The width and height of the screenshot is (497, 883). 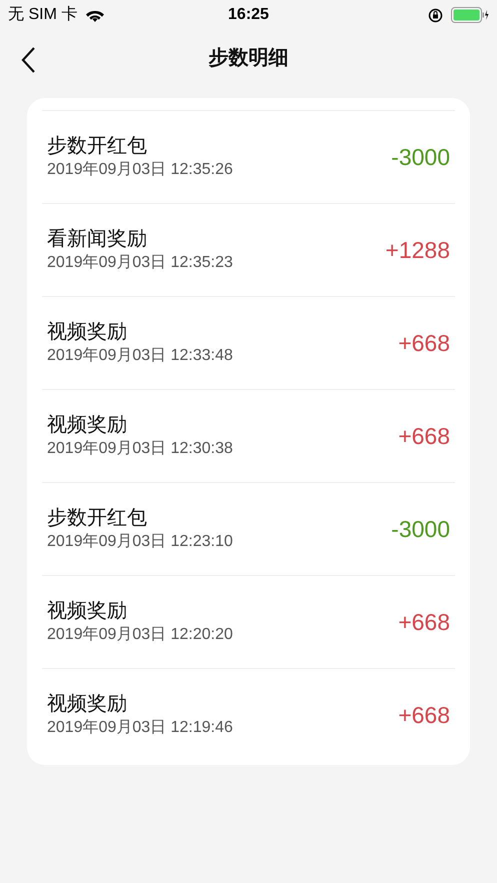 What do you see at coordinates (248, 435) in the screenshot?
I see `record-row: 视频奖励 2019年09月03日 12:30:38 +668` at bounding box center [248, 435].